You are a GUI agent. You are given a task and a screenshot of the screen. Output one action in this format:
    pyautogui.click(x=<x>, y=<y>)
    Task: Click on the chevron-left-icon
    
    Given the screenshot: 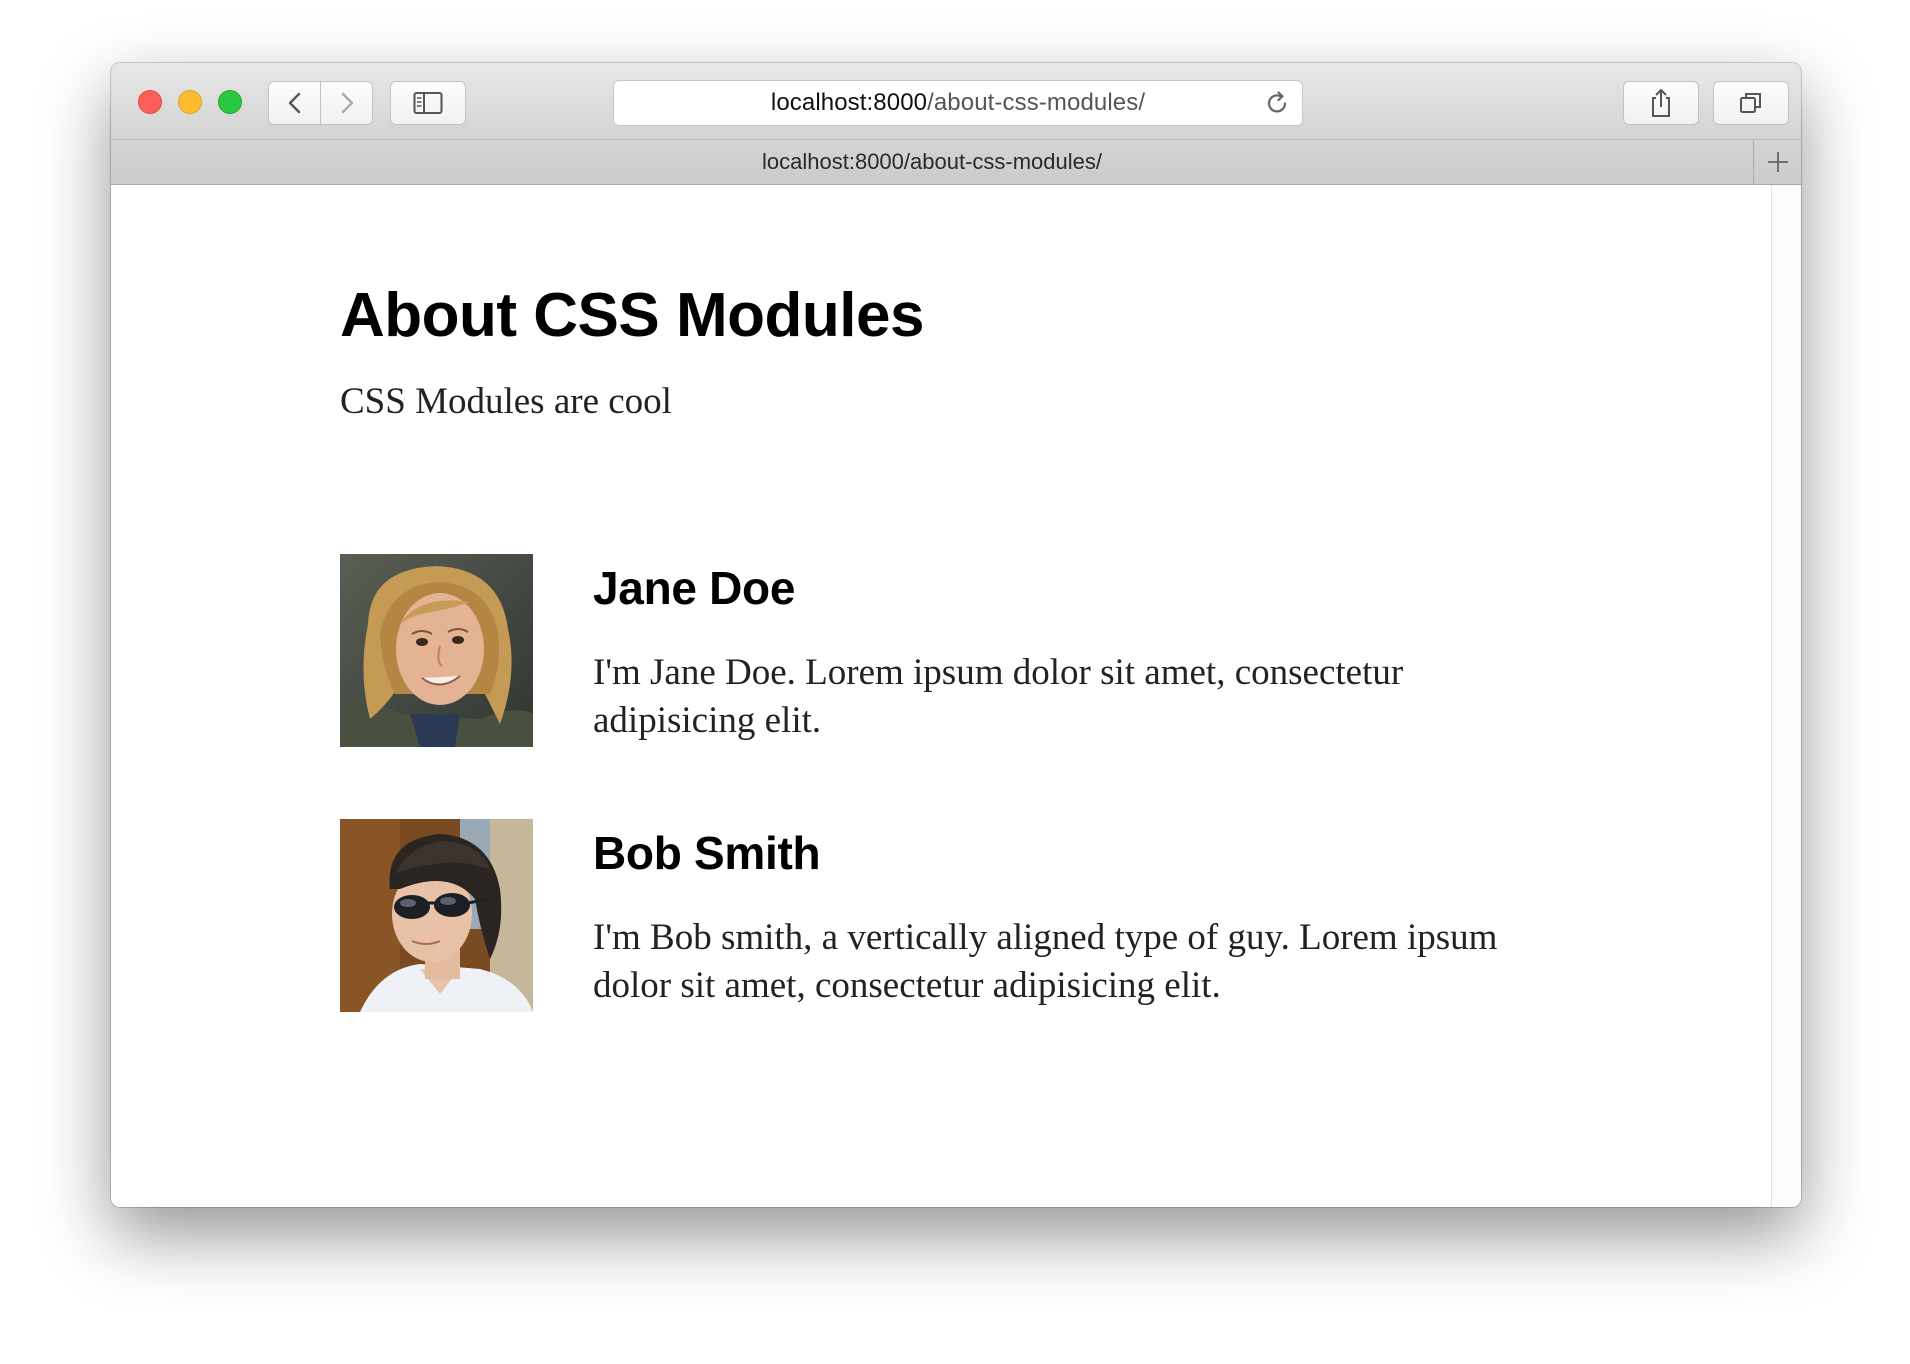 What is the action you would take?
    pyautogui.click(x=294, y=103)
    